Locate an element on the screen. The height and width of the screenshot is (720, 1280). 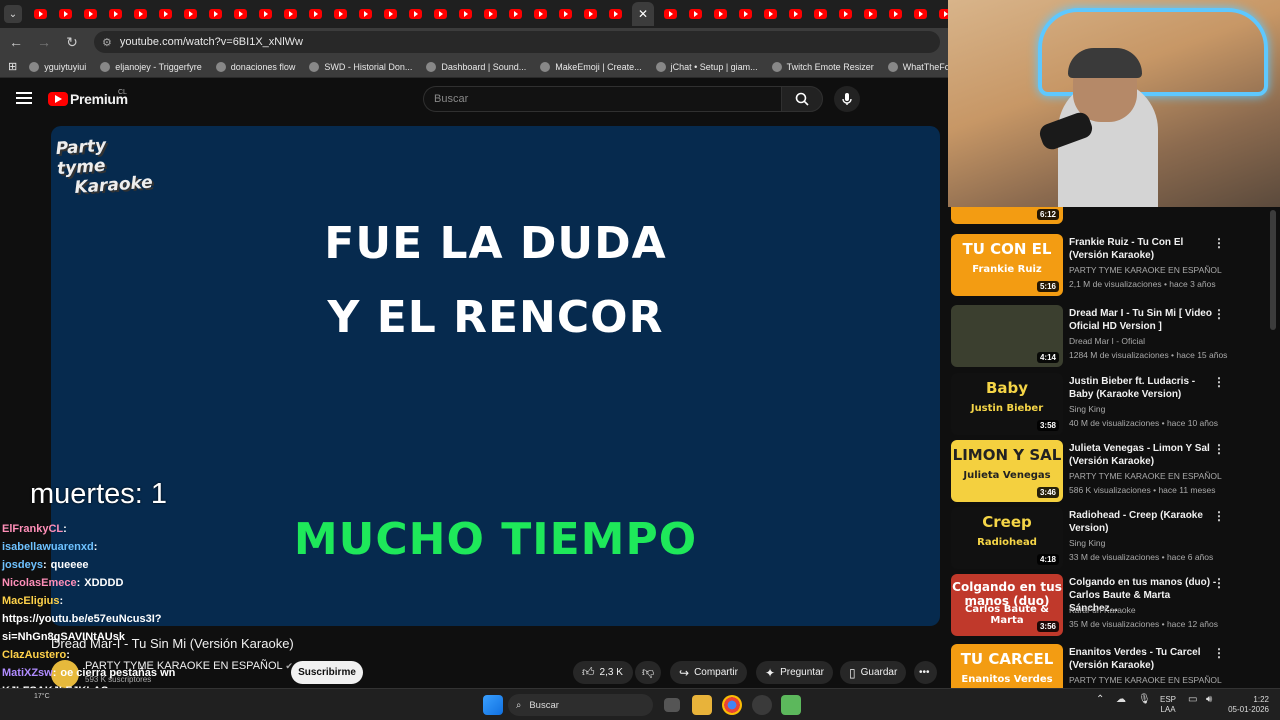
video-thumbnail: TU CARCEL Enanitos Verdes is located at coordinates (1007, 666).